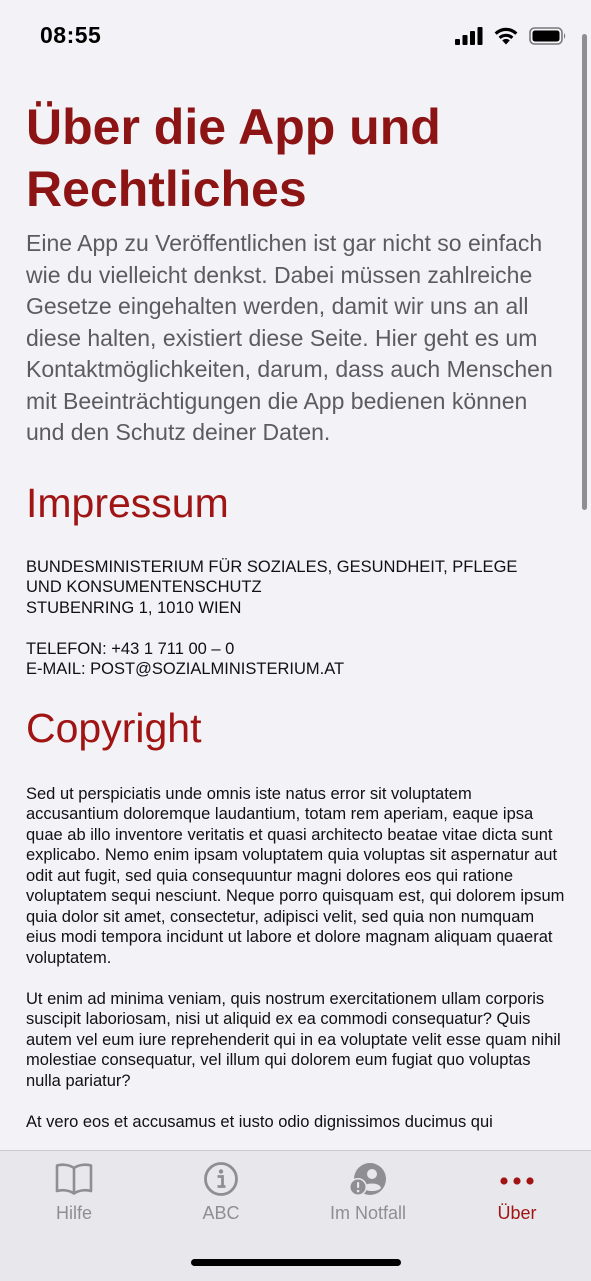 The image size is (591, 1281). I want to click on info-icon, so click(221, 1179).